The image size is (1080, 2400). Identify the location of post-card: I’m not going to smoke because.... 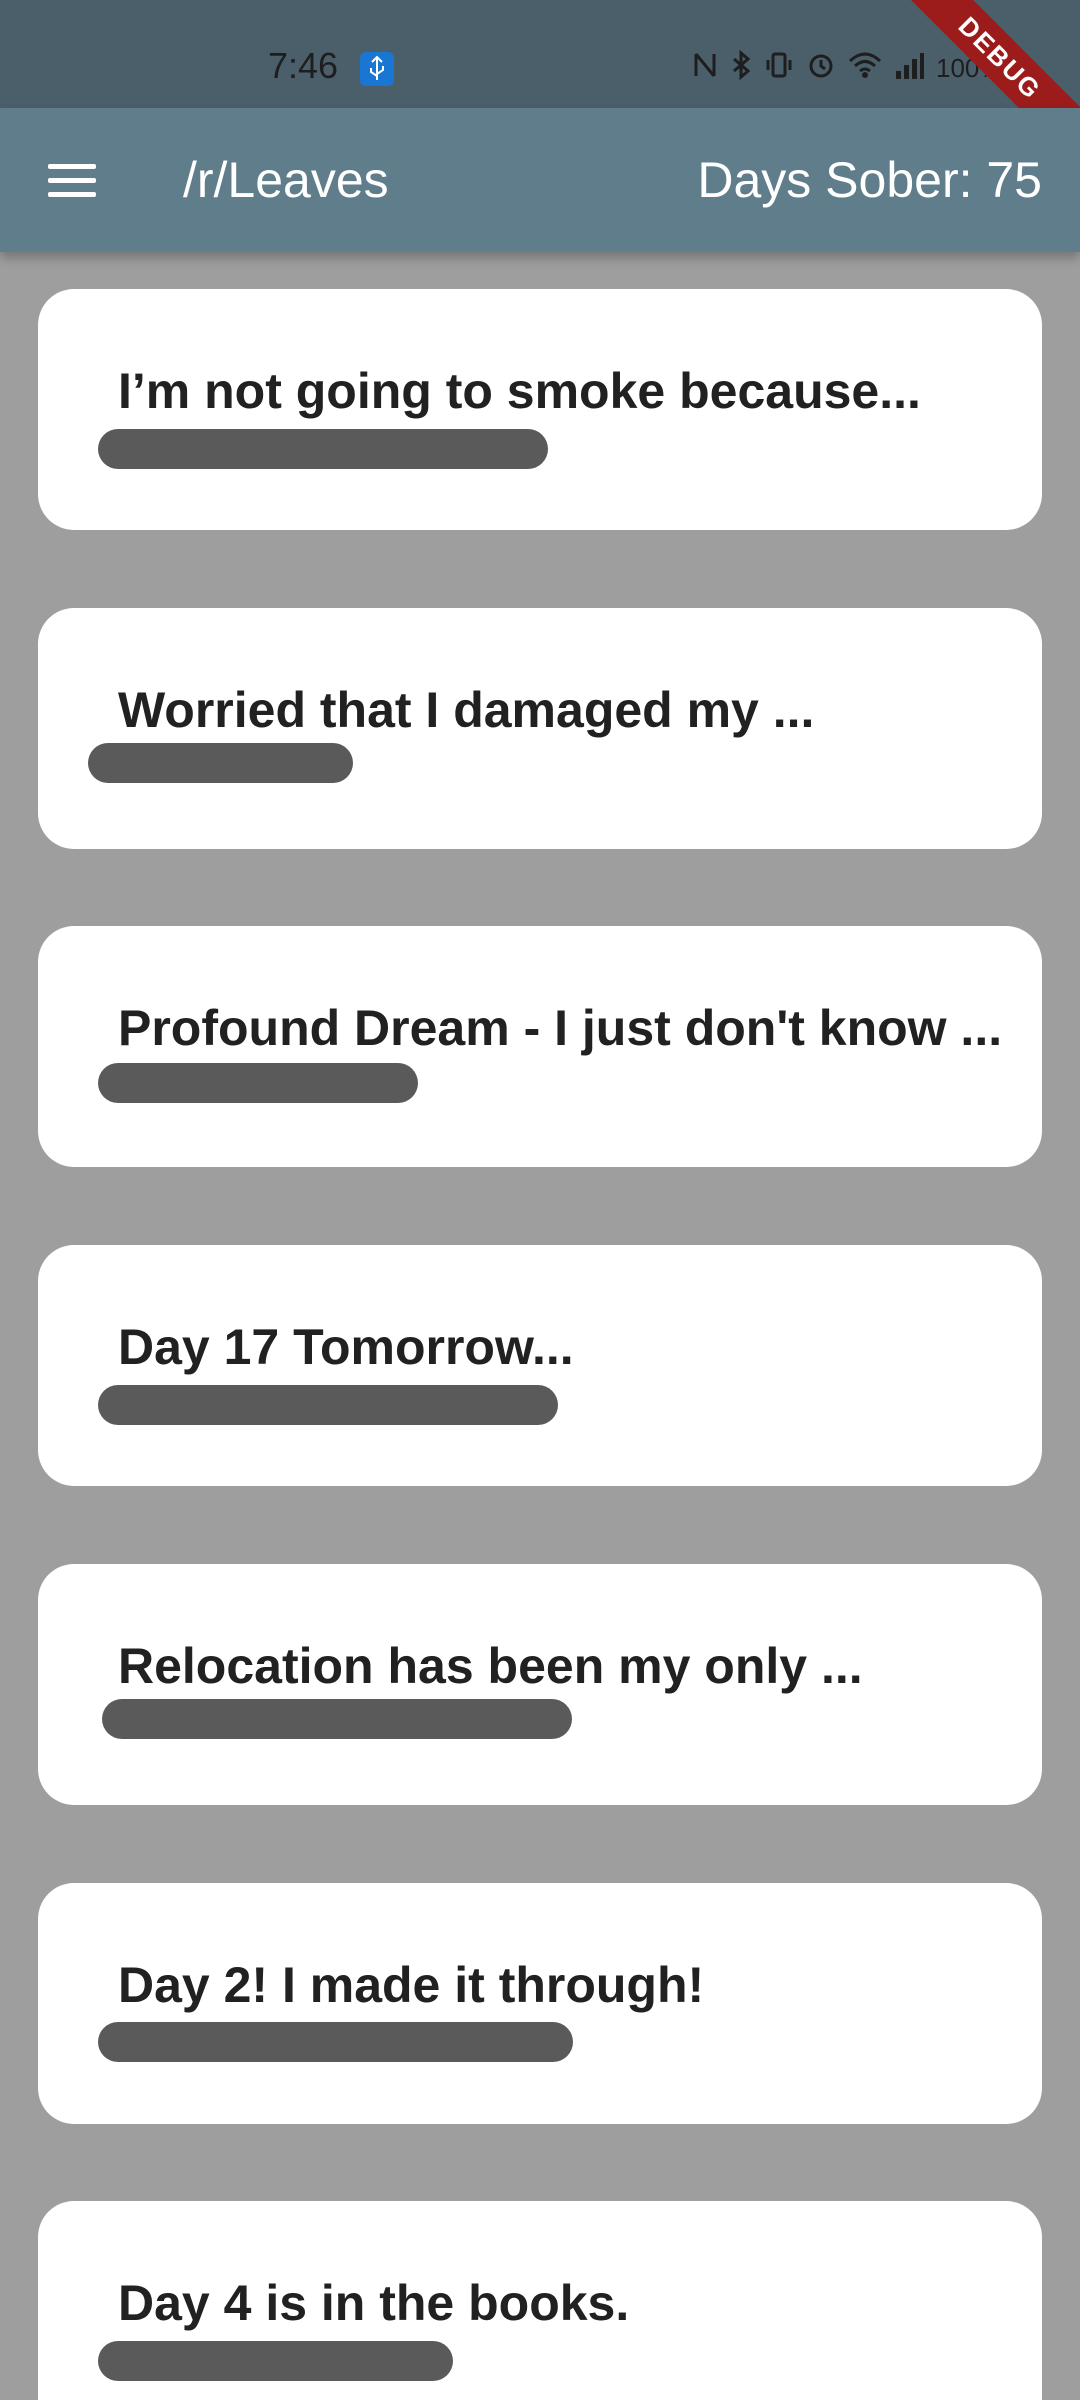
(540, 409).